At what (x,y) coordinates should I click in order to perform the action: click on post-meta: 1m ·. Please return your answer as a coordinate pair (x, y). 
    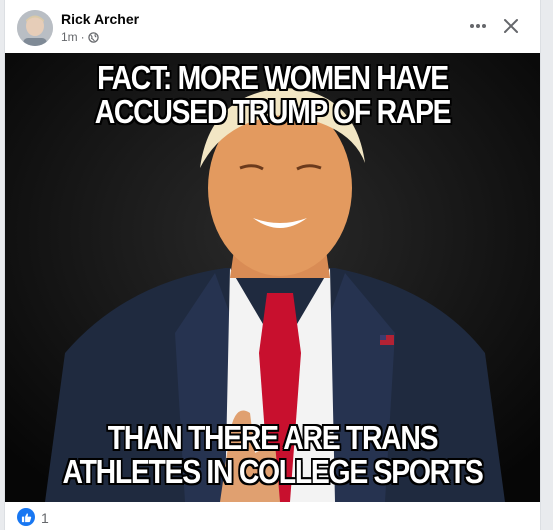
    Looking at the image, I should click on (80, 37).